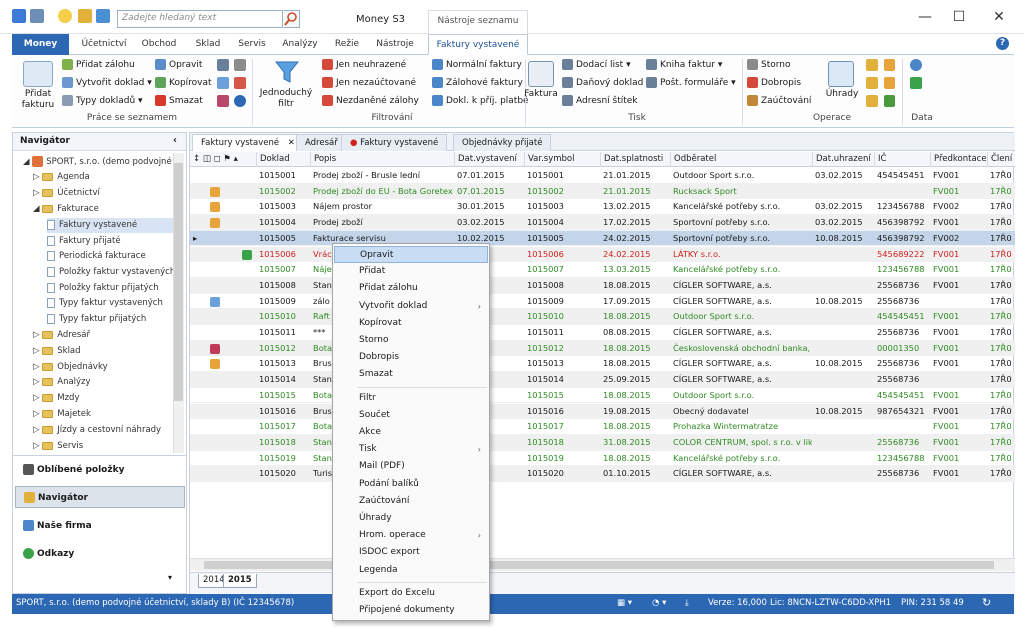  What do you see at coordinates (100, 554) in the screenshot?
I see `links-button: Odkazy` at bounding box center [100, 554].